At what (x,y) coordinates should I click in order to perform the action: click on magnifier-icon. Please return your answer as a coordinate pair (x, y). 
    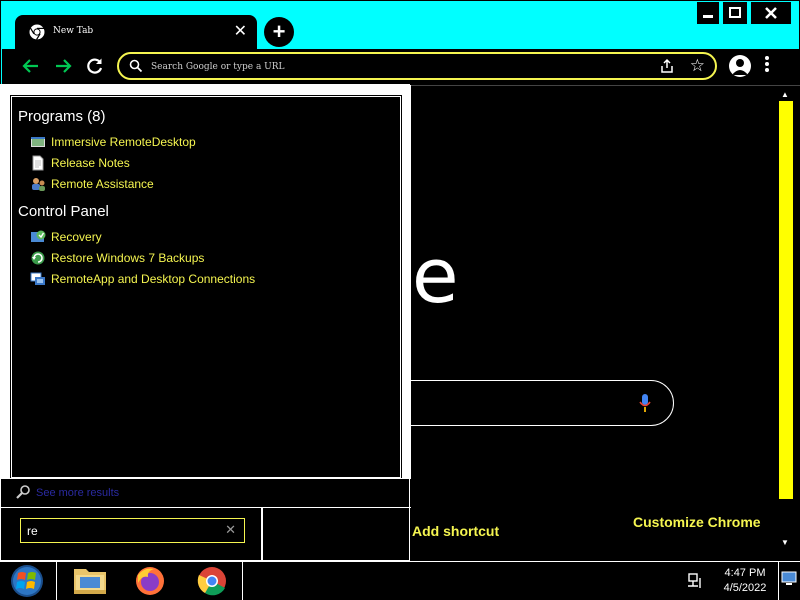
    Looking at the image, I should click on (23, 492).